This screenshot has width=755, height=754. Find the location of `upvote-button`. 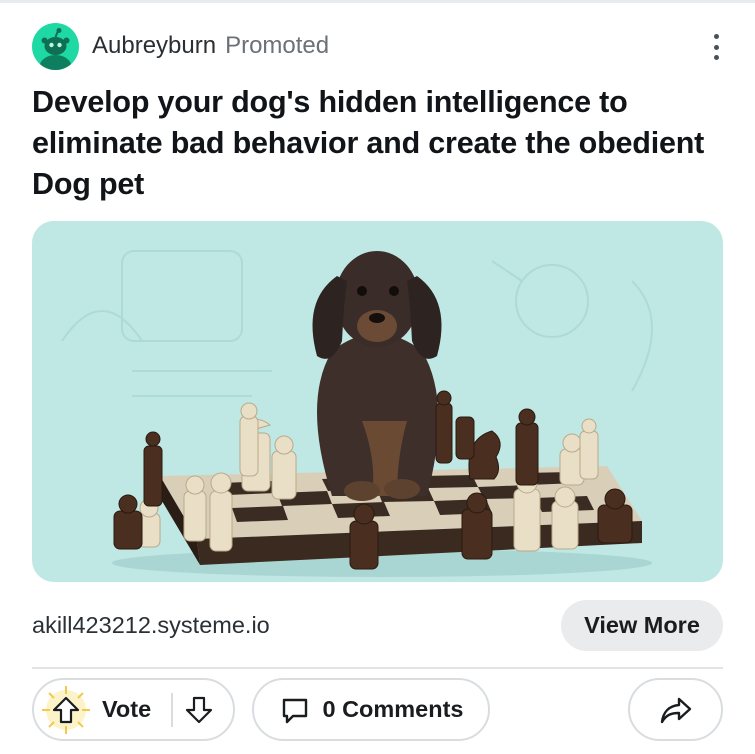

upvote-button is located at coordinates (66, 710).